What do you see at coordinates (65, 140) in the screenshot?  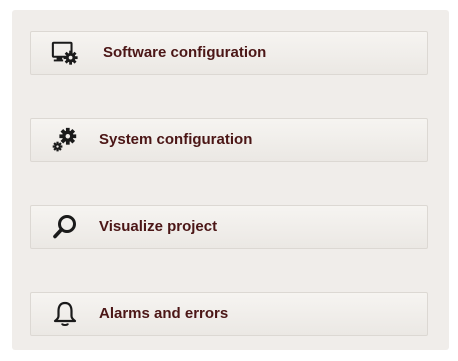 I see `gears-icon` at bounding box center [65, 140].